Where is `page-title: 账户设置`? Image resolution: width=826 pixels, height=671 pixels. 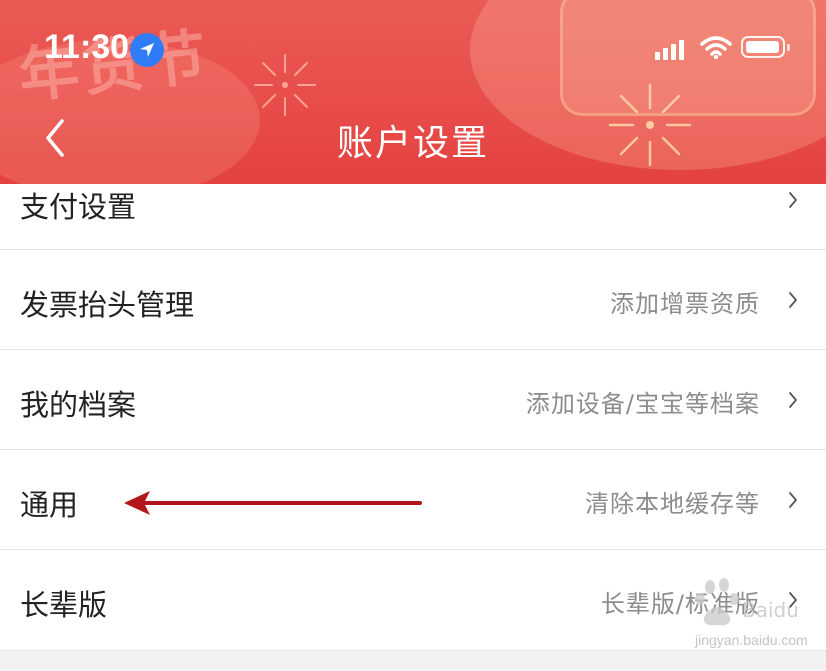 page-title: 账户设置 is located at coordinates (412, 143).